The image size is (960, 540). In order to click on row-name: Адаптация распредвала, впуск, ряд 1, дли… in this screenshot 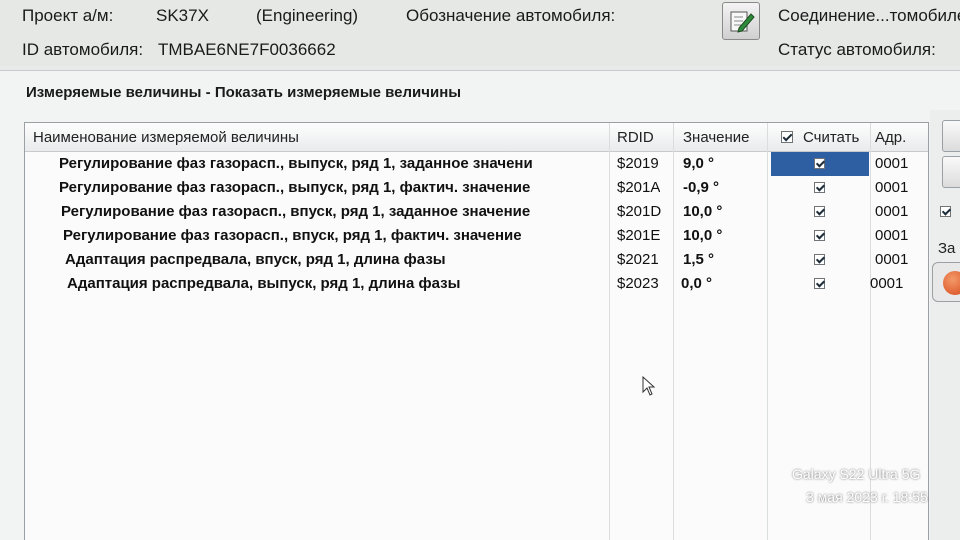, I will do `click(255, 259)`.